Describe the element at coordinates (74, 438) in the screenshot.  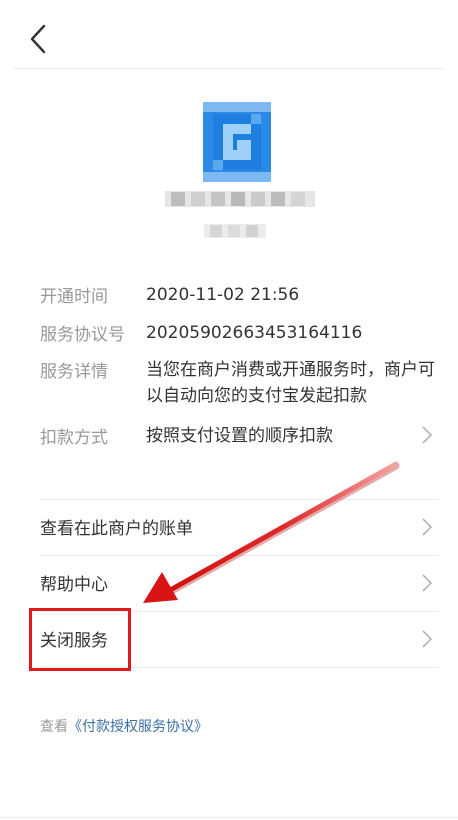
I see `deduct-method-label: 扣款方式` at that location.